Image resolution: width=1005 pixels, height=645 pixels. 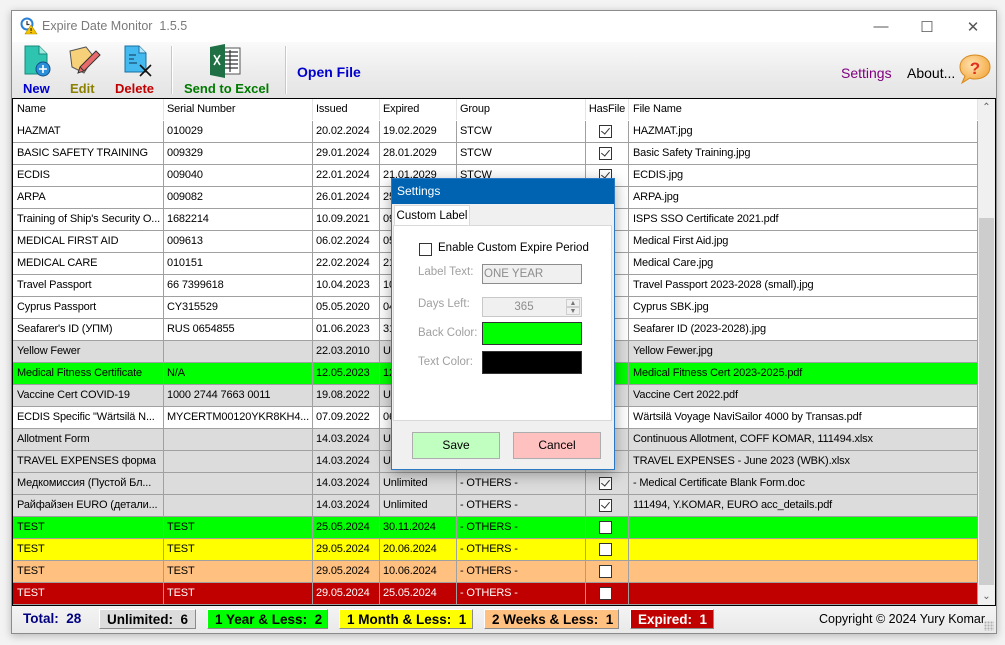 I want to click on column-header-name: Name, so click(x=88, y=109).